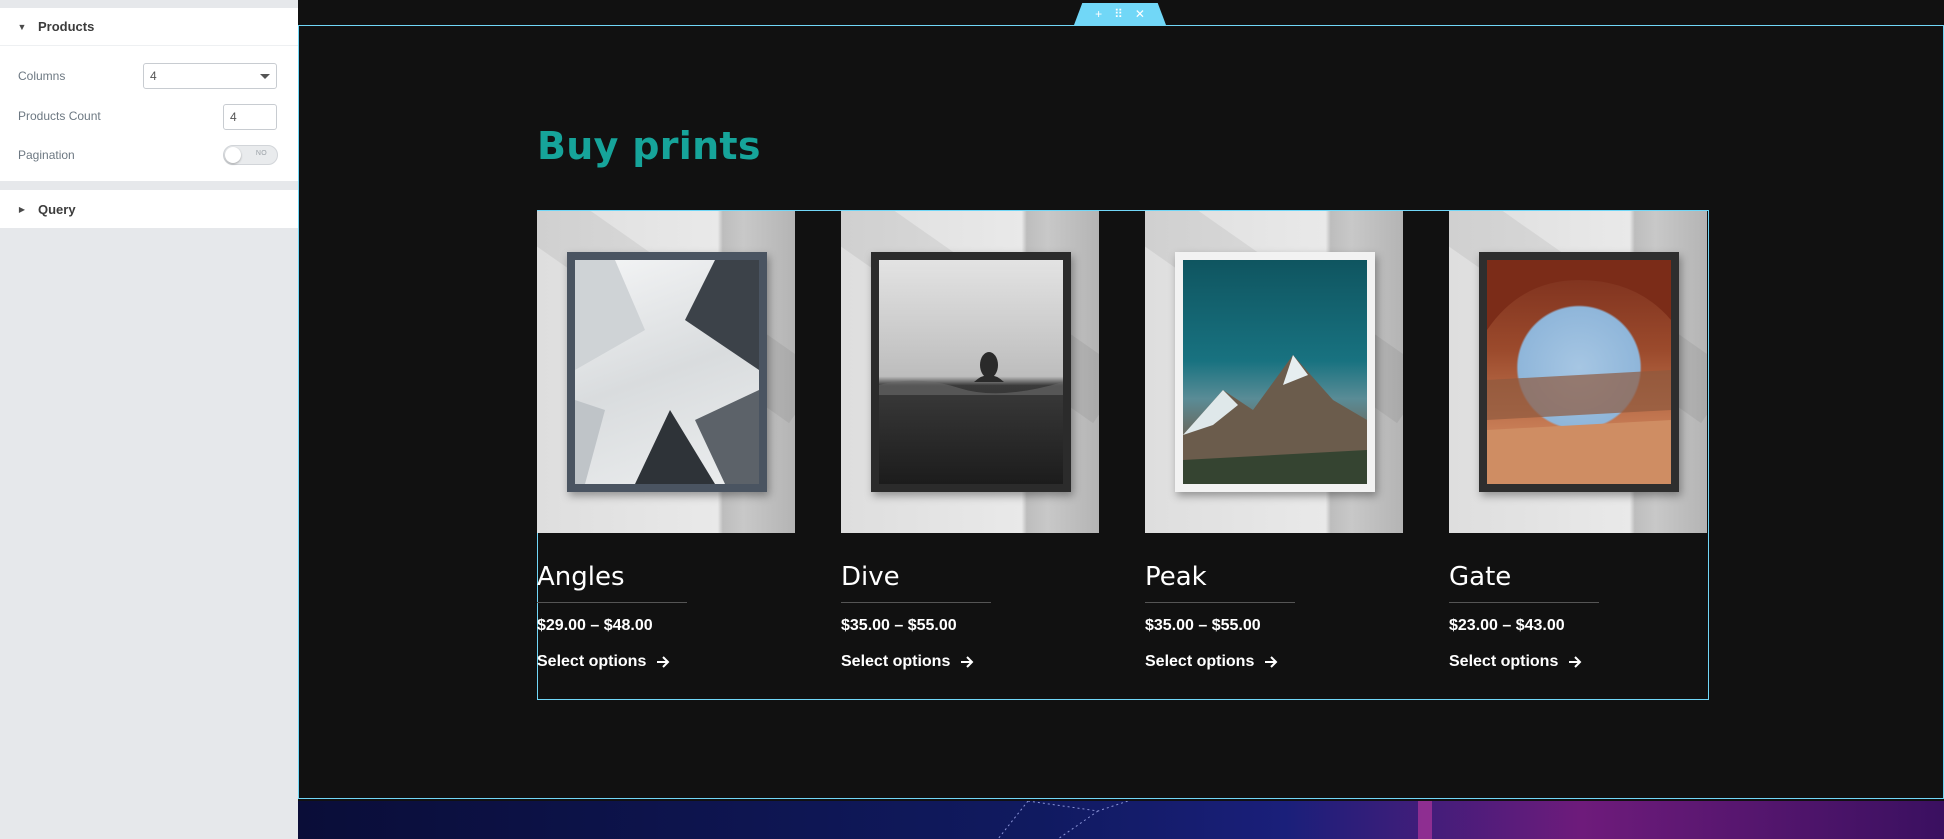  What do you see at coordinates (149, 113) in the screenshot?
I see `products-controls: Columns 4 Products Count 4 Pagination NO` at bounding box center [149, 113].